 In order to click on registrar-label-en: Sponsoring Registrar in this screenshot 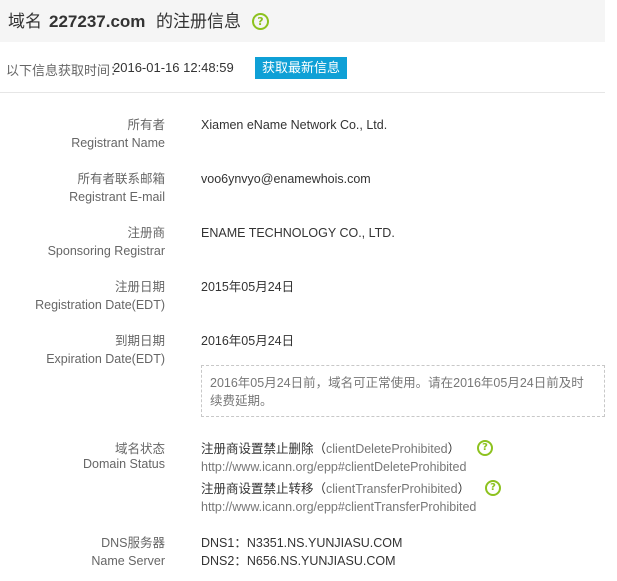, I will do `click(106, 251)`.